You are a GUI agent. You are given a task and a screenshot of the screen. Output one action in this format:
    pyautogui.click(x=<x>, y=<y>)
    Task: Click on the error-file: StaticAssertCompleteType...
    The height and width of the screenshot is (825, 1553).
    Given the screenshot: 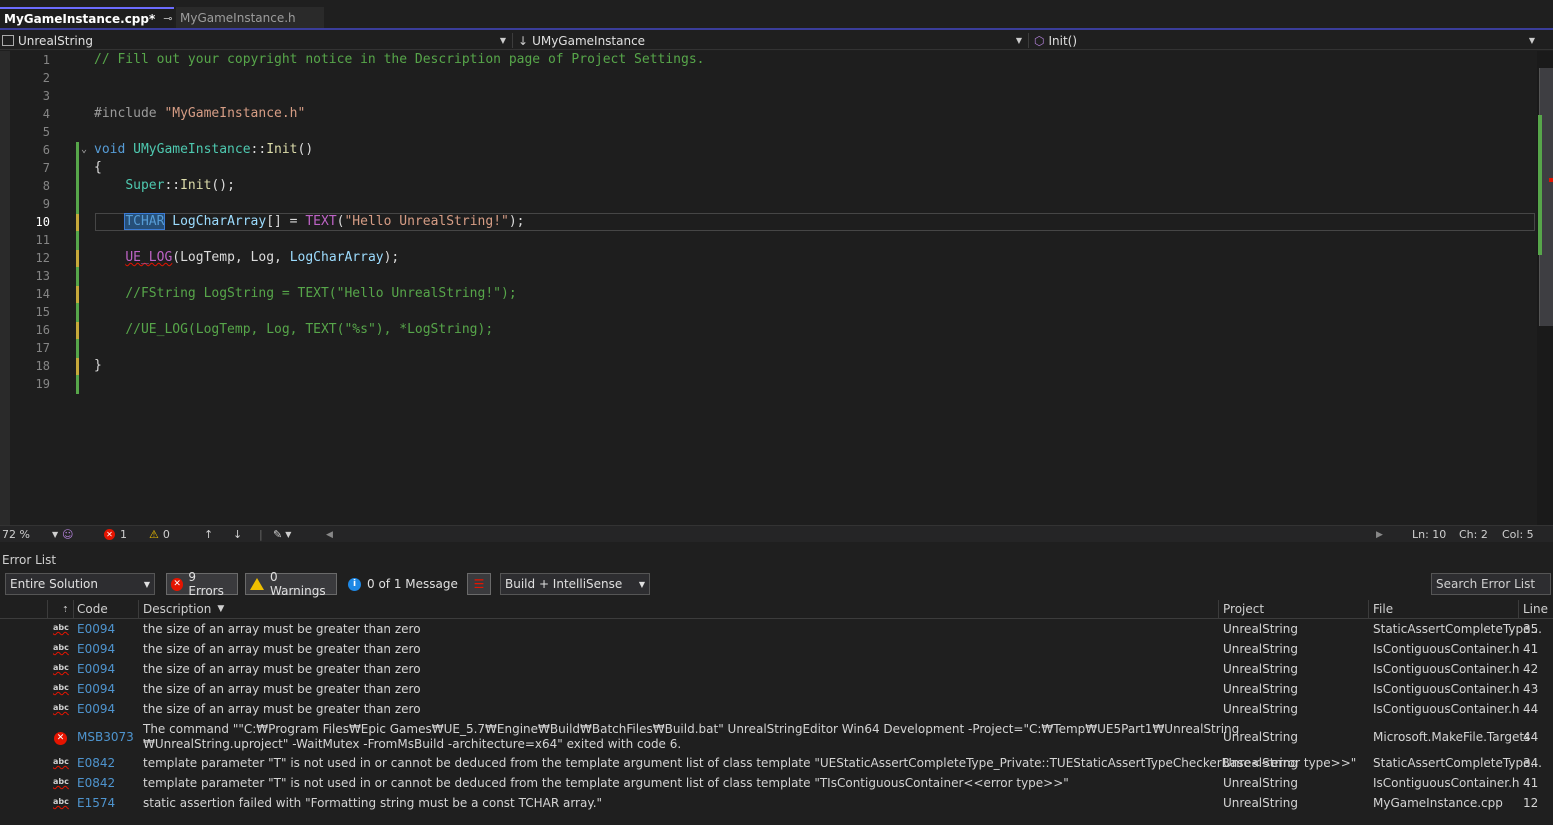 What is the action you would take?
    pyautogui.click(x=1457, y=763)
    